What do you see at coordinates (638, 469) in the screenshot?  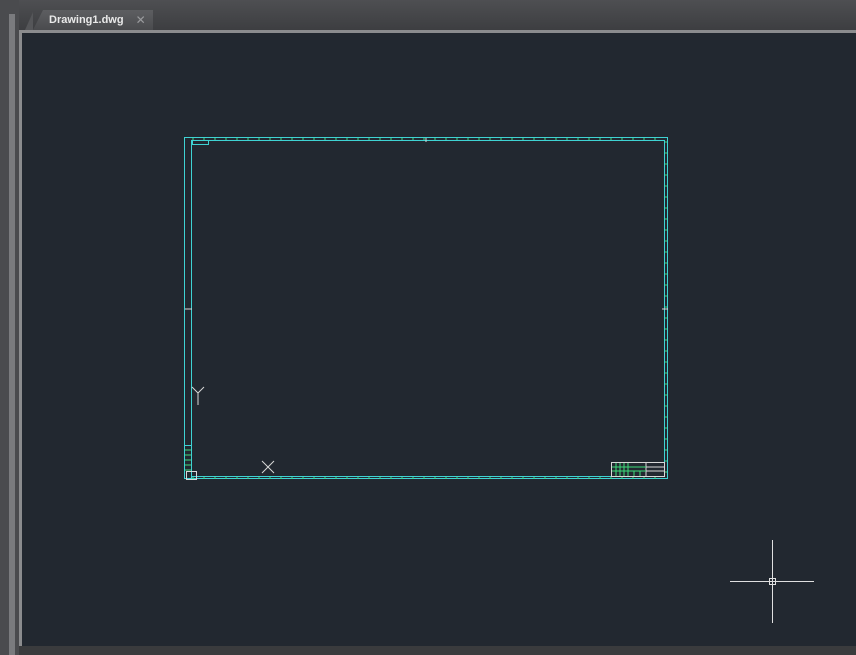 I see `title-block` at bounding box center [638, 469].